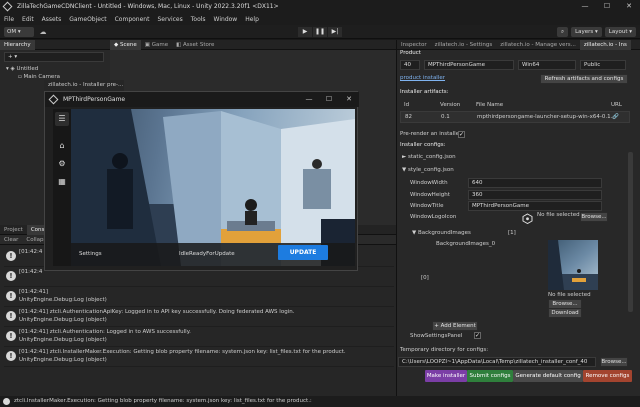  Describe the element at coordinates (603, 65) in the screenshot. I see `product-visibility-dropdown: Public` at that location.